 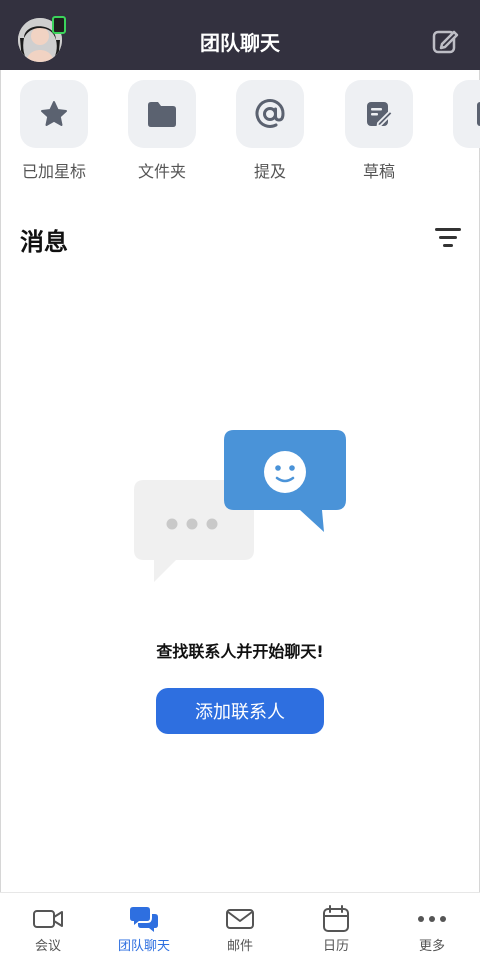 What do you see at coordinates (240, 43) in the screenshot?
I see `page-title: 团队聊天` at bounding box center [240, 43].